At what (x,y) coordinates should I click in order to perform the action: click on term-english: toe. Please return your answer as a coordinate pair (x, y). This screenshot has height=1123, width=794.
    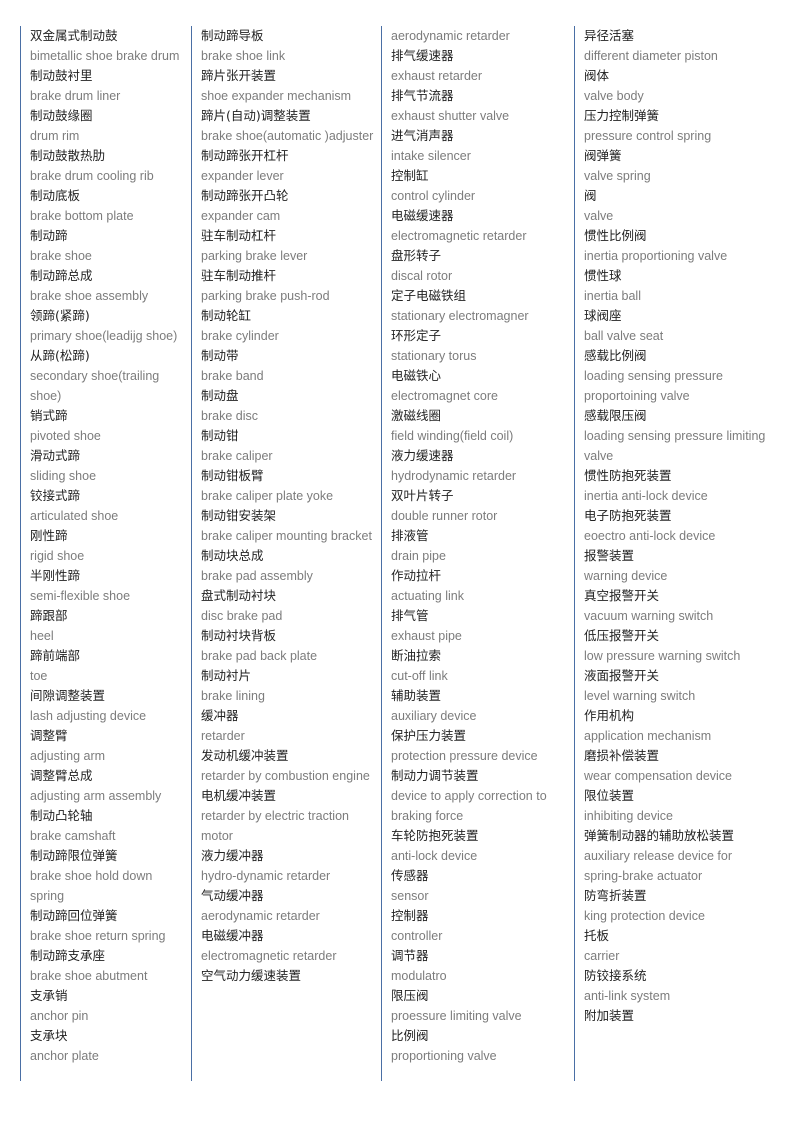
    Looking at the image, I should click on (39, 676).